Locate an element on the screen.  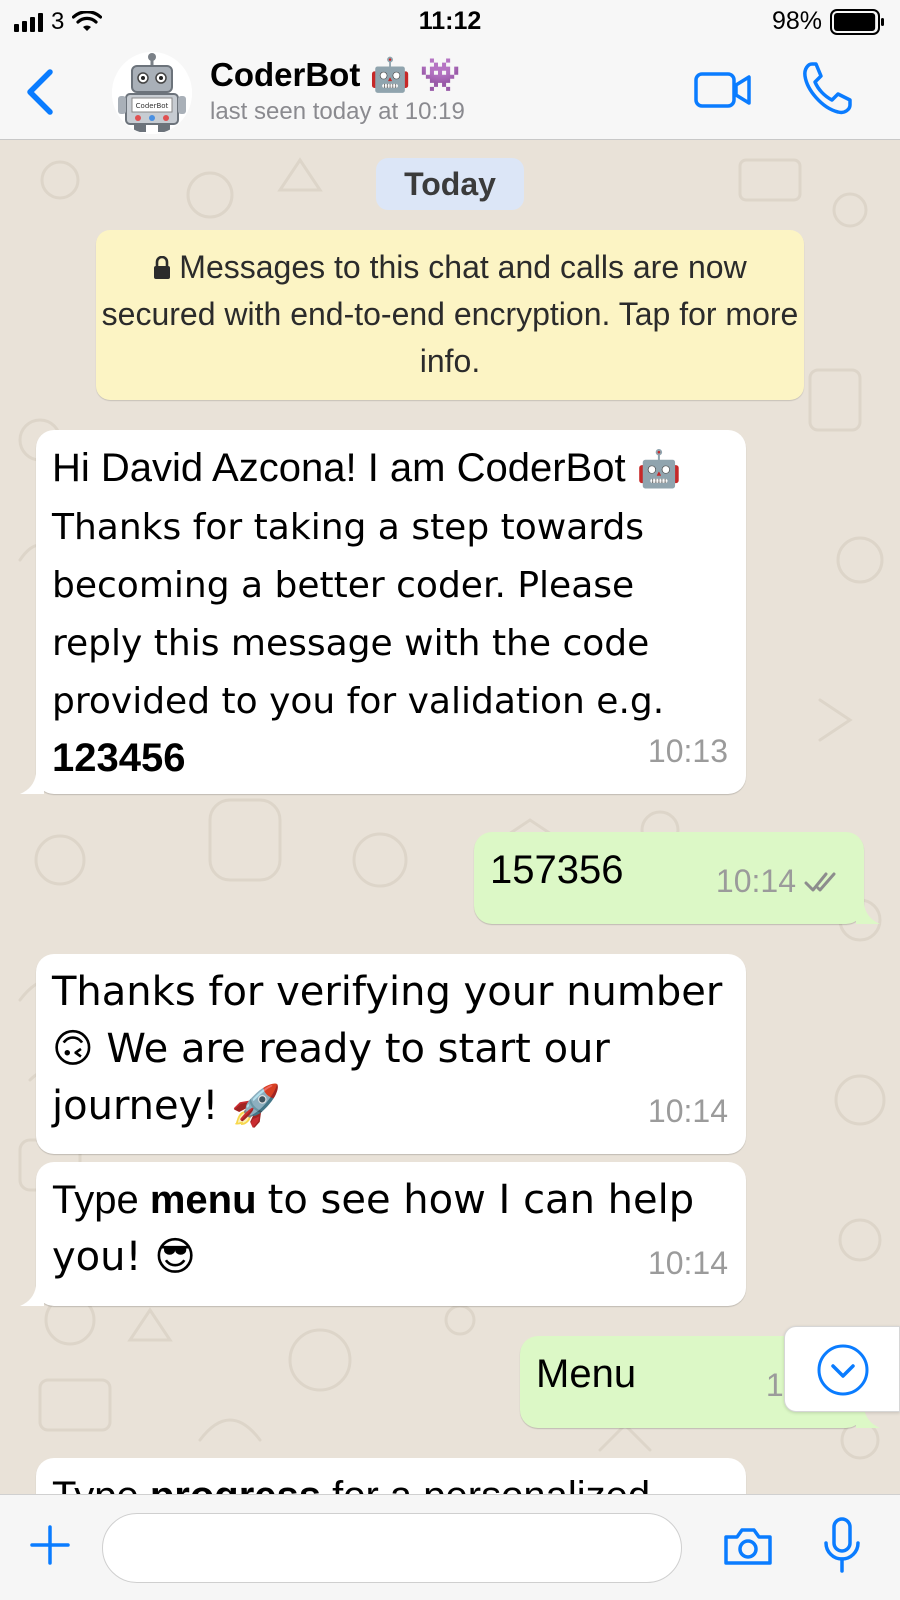
scroll-to-bottom-button is located at coordinates (842, 1369).